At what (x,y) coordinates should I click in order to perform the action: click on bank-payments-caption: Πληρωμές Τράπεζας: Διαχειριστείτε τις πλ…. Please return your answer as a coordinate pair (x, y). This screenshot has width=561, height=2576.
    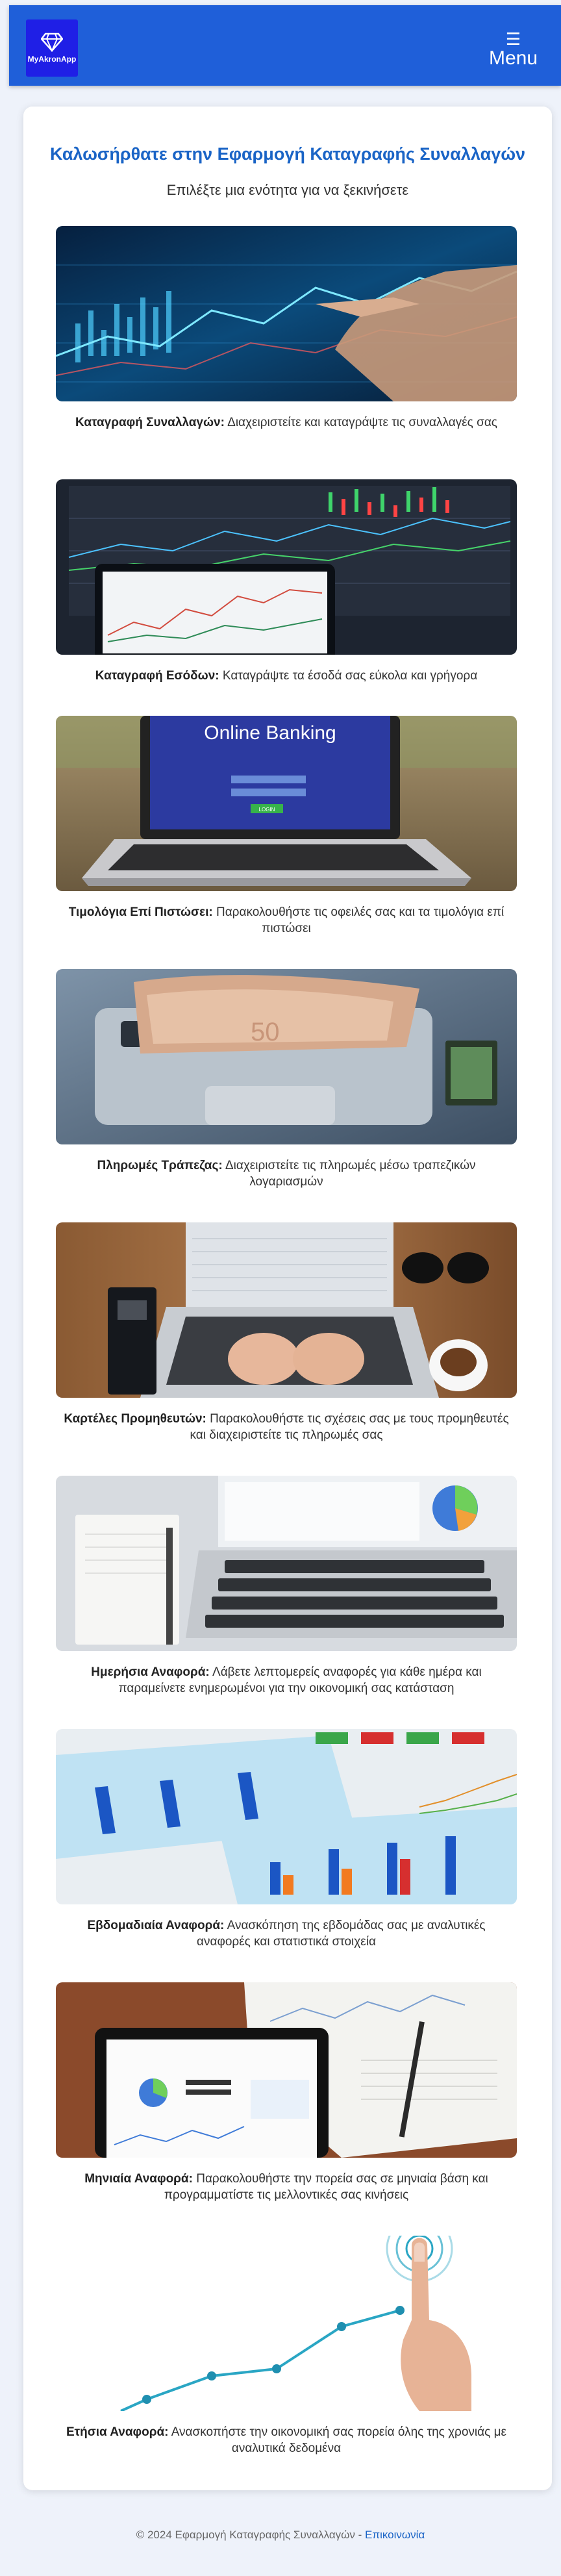
    Looking at the image, I should click on (286, 1173).